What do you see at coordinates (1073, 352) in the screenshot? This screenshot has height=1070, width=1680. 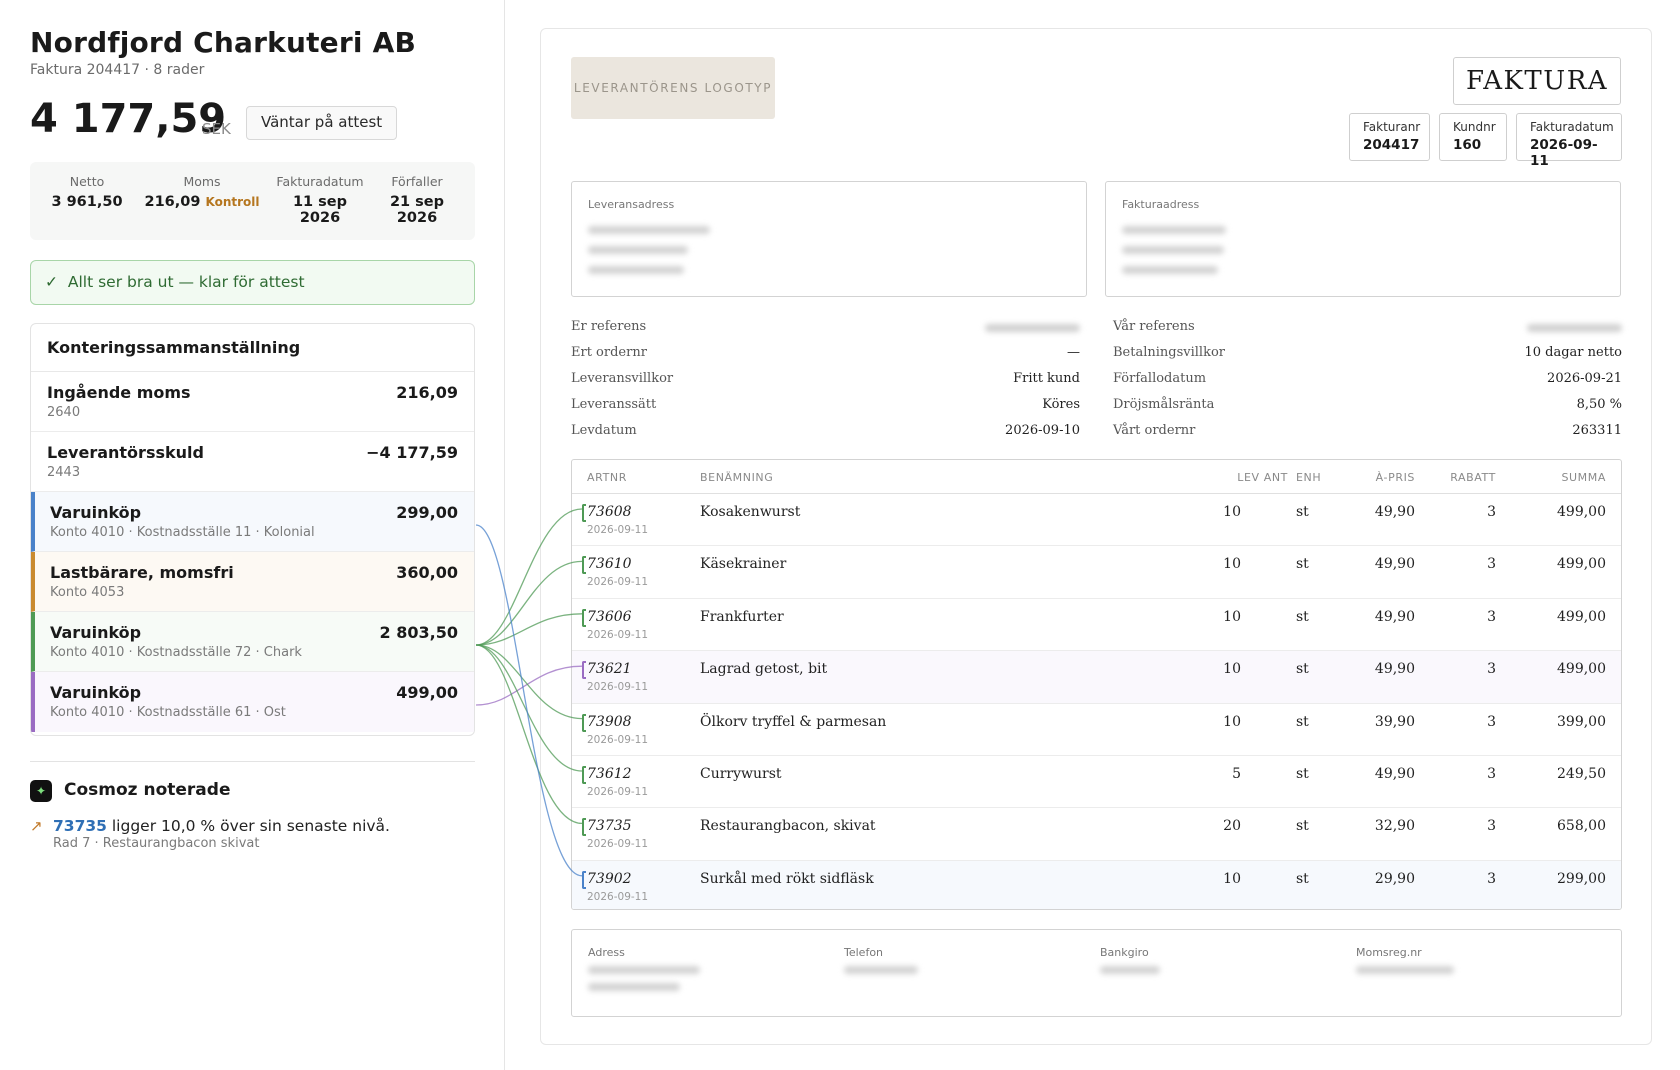 I see `reference-value: —` at bounding box center [1073, 352].